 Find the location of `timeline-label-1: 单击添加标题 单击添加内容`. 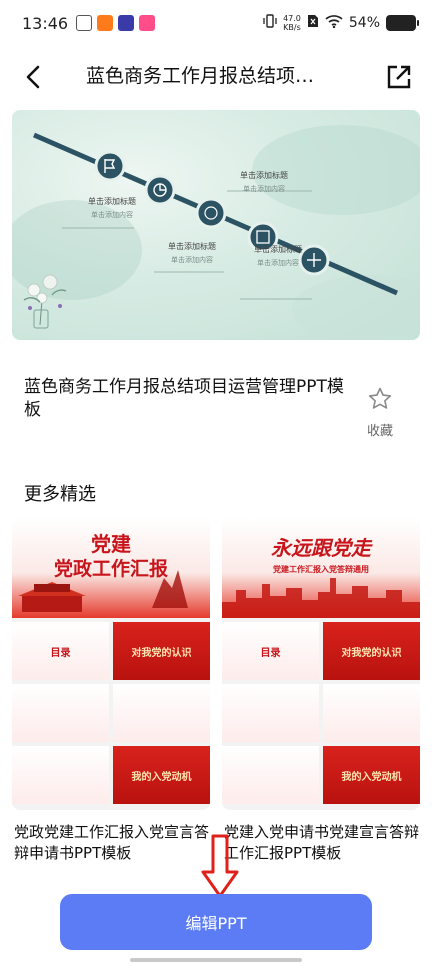

timeline-label-1: 单击添加标题 单击添加内容 is located at coordinates (112, 208).